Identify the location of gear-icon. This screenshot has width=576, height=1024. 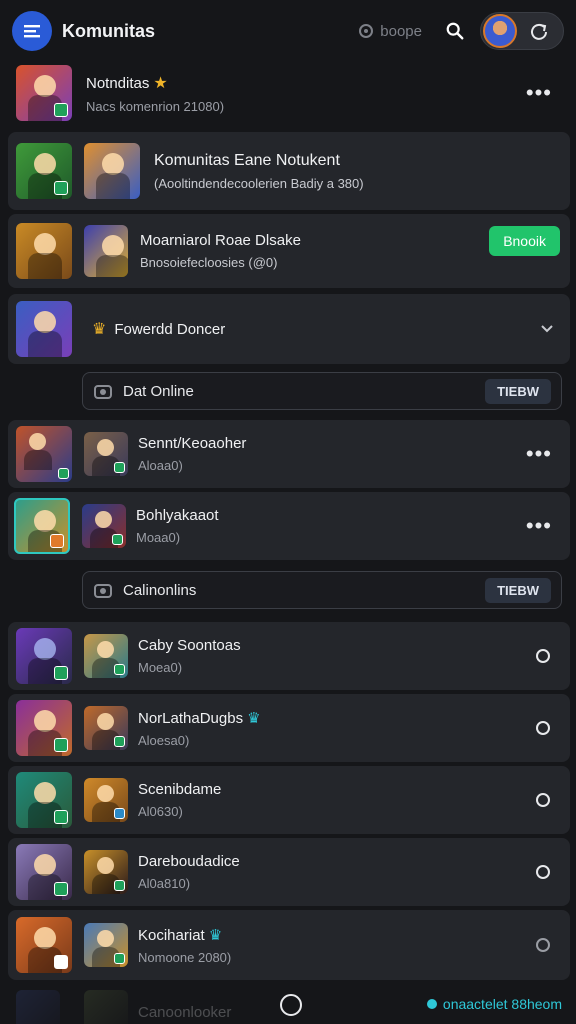
(366, 31).